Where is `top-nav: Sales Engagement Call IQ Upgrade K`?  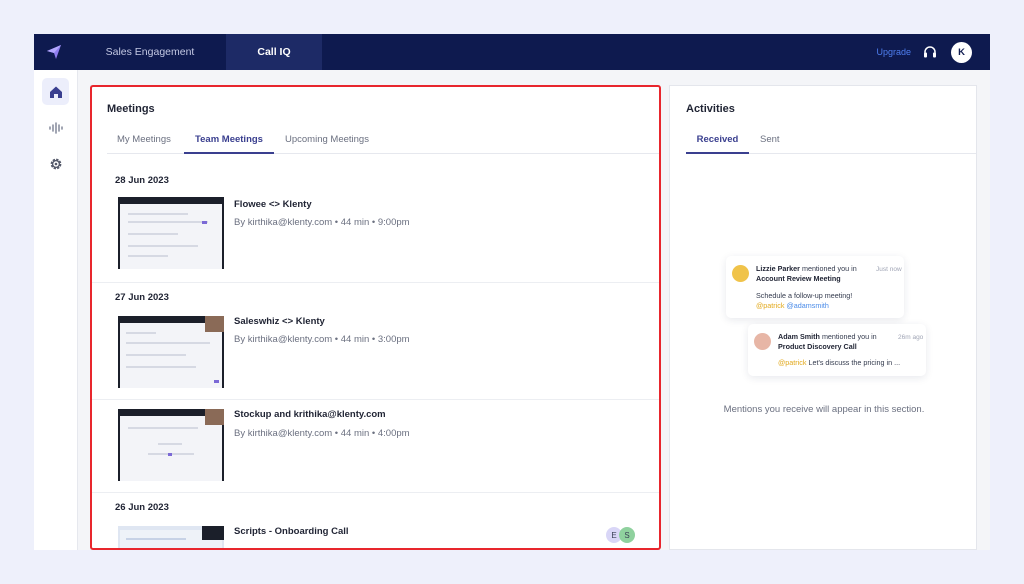 top-nav: Sales Engagement Call IQ Upgrade K is located at coordinates (512, 52).